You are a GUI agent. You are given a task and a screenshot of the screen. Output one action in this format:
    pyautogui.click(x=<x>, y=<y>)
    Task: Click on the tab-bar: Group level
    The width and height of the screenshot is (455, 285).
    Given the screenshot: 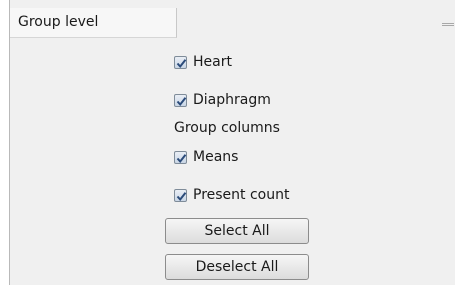 What is the action you would take?
    pyautogui.click(x=232, y=19)
    